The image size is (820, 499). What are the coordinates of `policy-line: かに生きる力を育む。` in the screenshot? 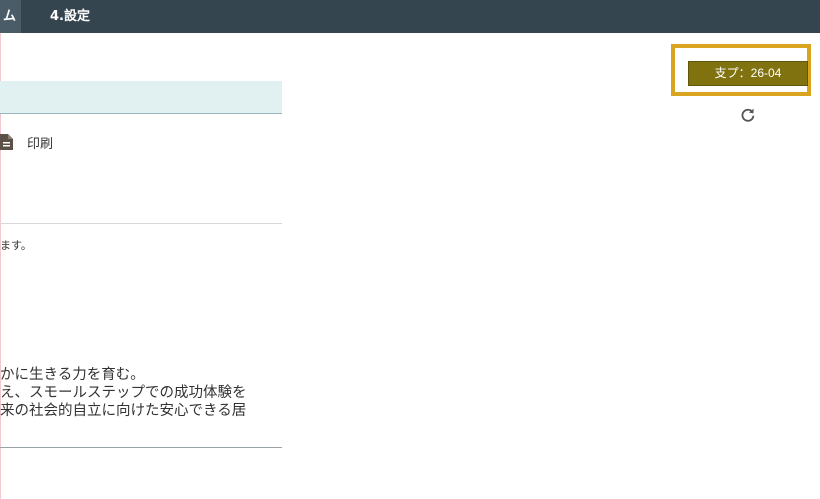 It's located at (72, 375).